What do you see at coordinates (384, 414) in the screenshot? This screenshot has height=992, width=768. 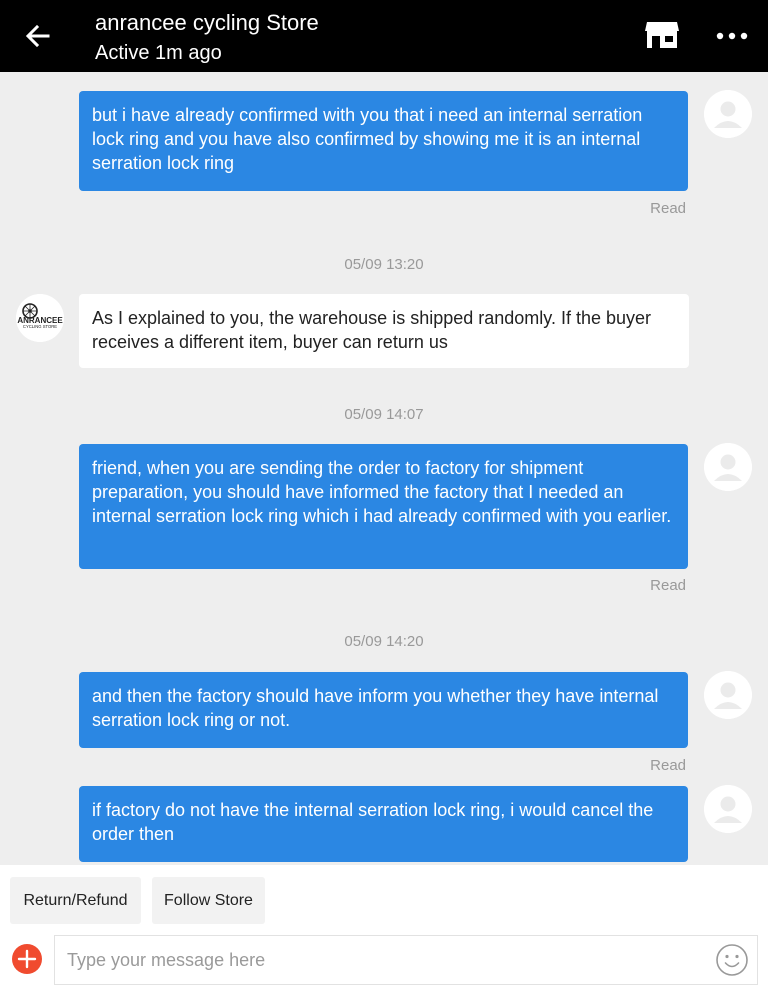 I see `message-timestamp: 05/09 14:07` at bounding box center [384, 414].